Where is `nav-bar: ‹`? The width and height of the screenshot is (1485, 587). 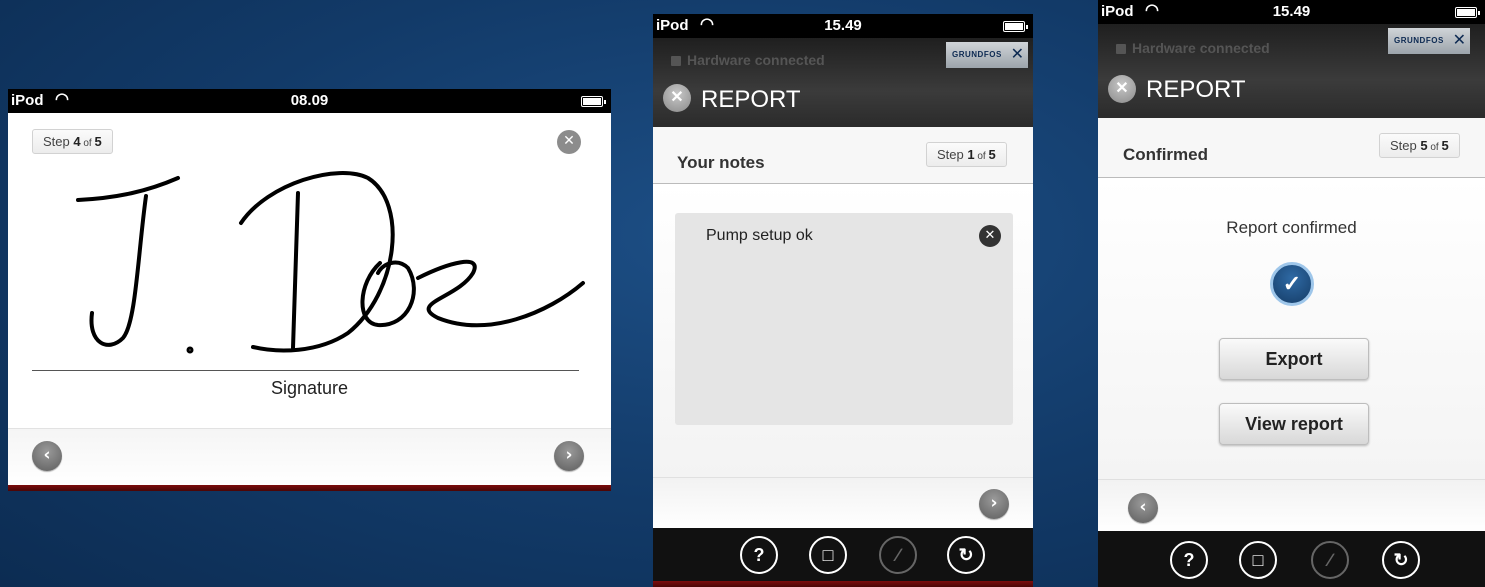
nav-bar: ‹ is located at coordinates (1291, 505).